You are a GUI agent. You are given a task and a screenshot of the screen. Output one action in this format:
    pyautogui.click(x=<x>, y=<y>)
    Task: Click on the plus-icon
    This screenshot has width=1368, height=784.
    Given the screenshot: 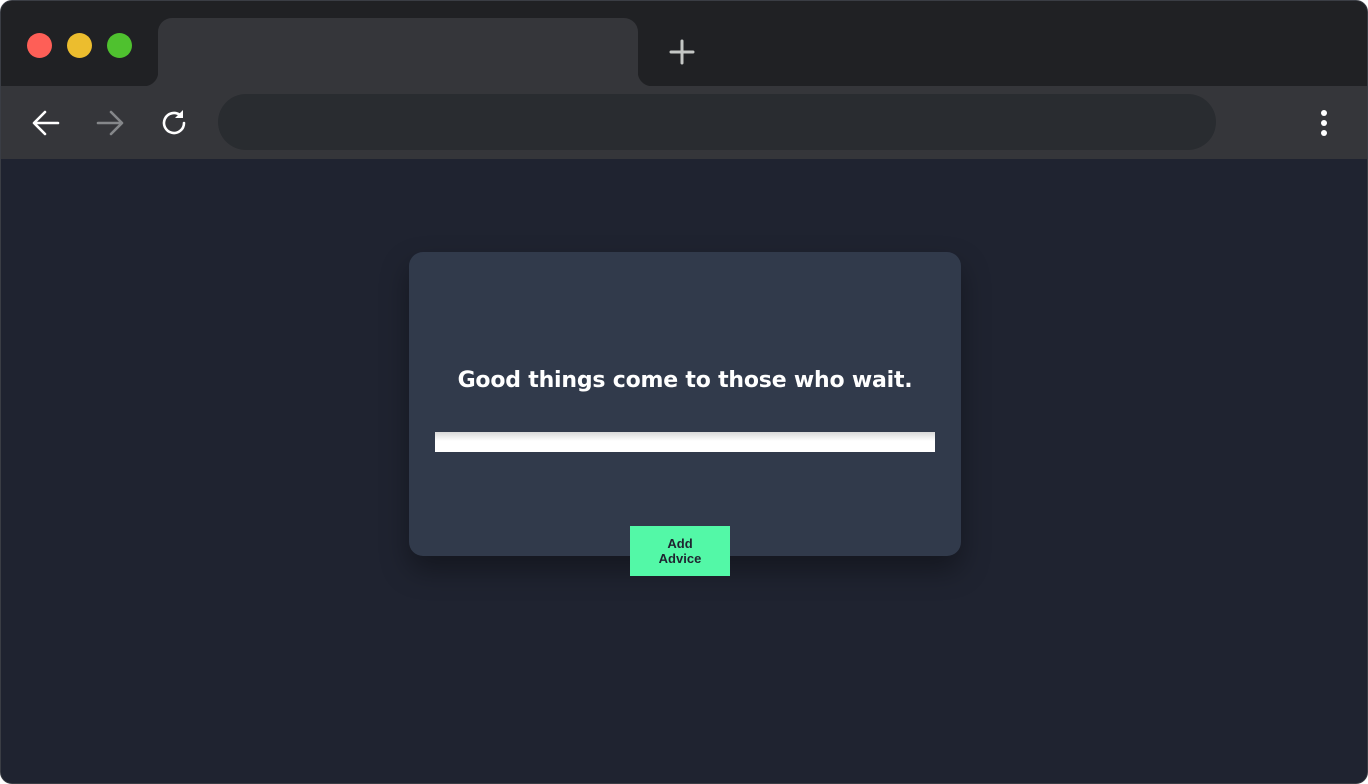 What is the action you would take?
    pyautogui.click(x=682, y=52)
    